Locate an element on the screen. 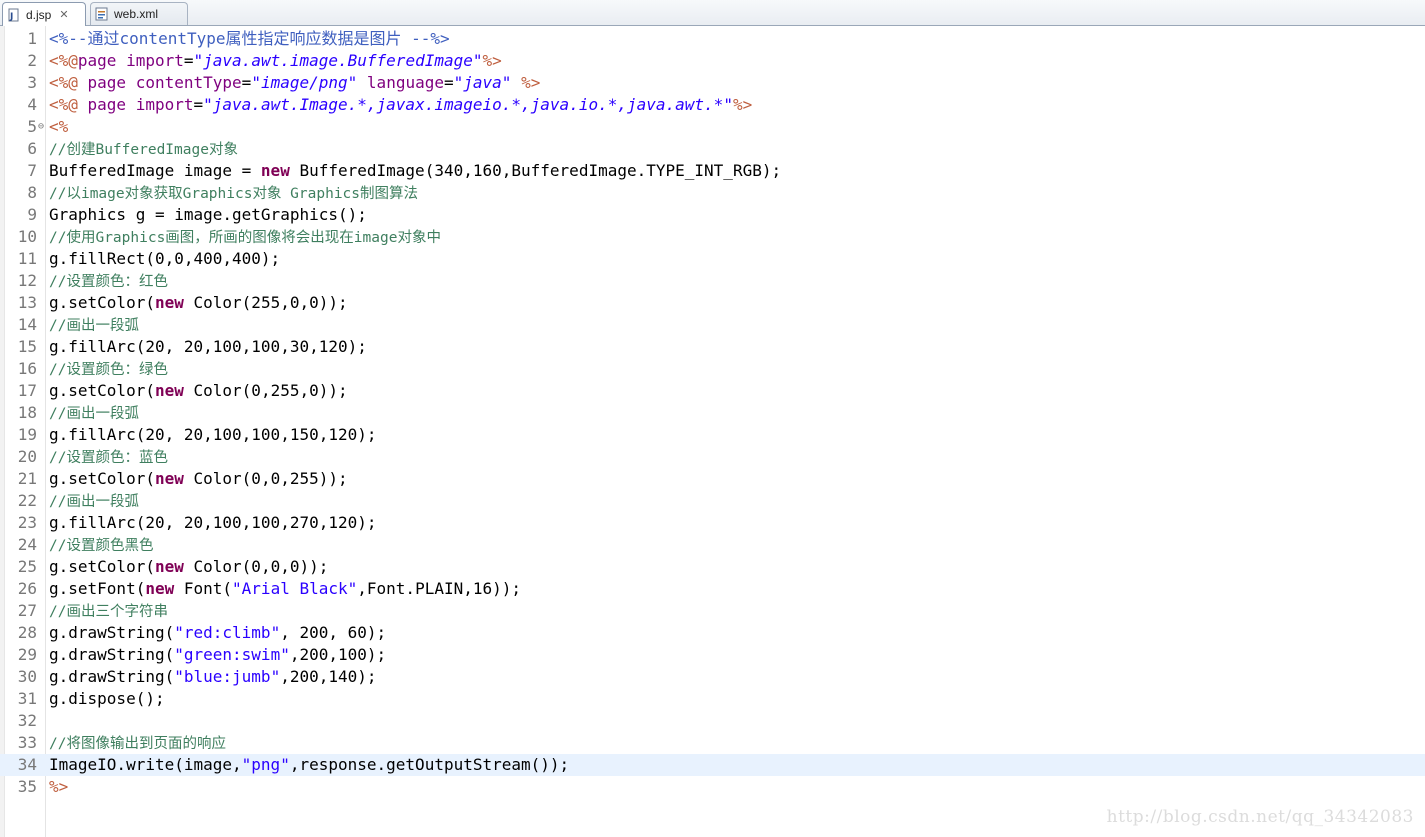  code-line: 25 g.setColor(new Color(0,0,0)); is located at coordinates (712, 567).